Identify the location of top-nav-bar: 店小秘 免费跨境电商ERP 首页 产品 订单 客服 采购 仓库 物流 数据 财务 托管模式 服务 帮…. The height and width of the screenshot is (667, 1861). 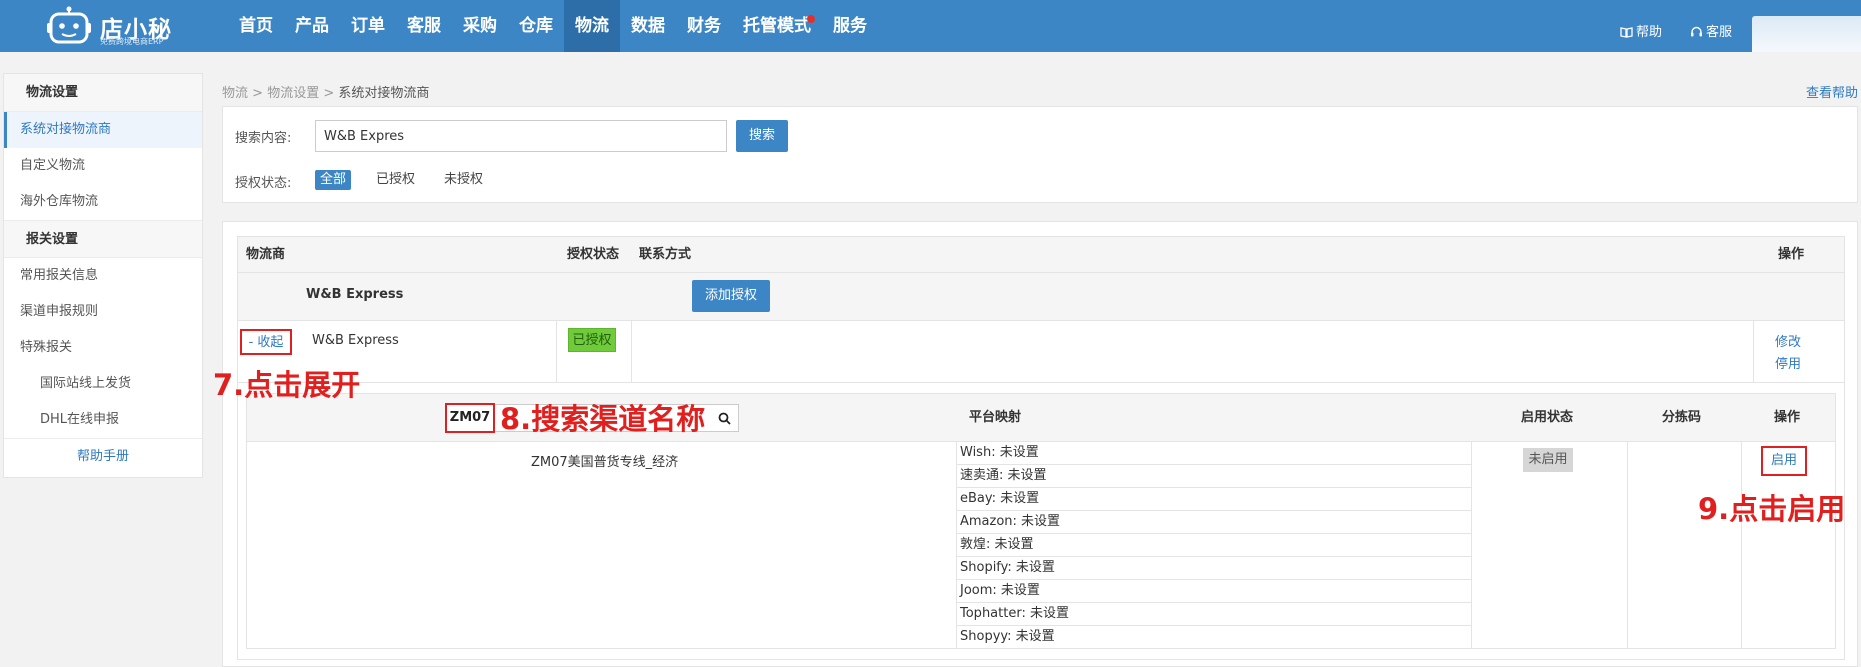
(930, 26).